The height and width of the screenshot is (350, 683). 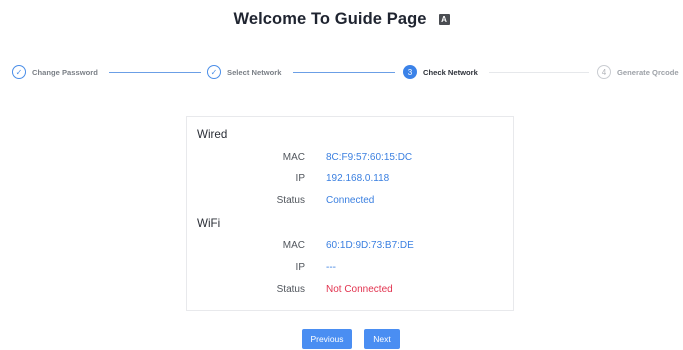 I want to click on wifi-status-row: Status Not Connected, so click(x=351, y=291).